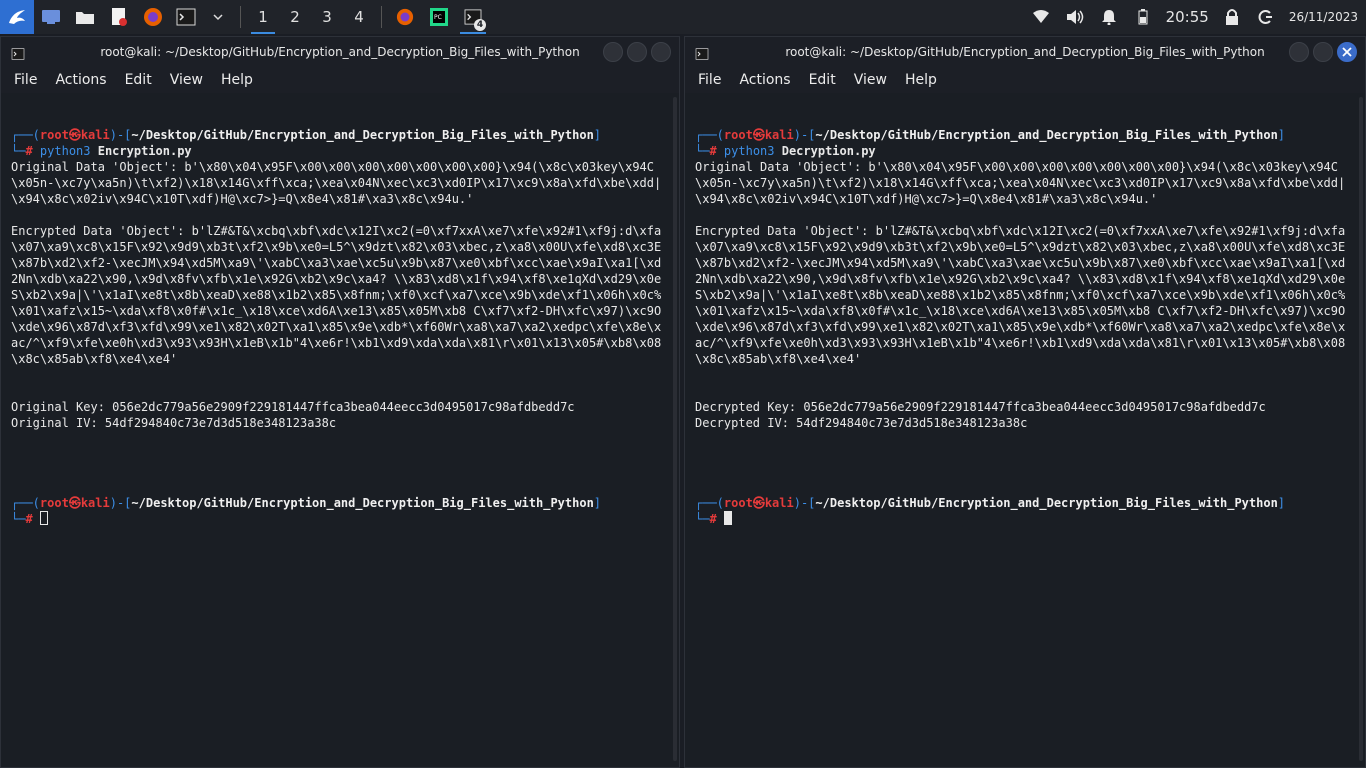  I want to click on clock: 20:55, so click(1187, 17).